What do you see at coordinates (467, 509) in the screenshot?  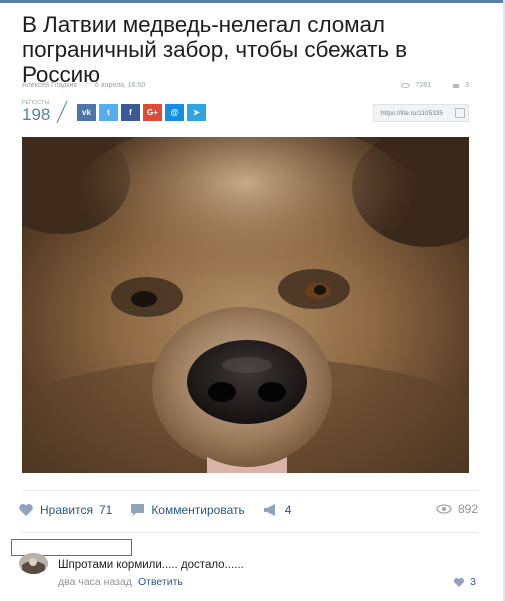 I see `views-count: 892` at bounding box center [467, 509].